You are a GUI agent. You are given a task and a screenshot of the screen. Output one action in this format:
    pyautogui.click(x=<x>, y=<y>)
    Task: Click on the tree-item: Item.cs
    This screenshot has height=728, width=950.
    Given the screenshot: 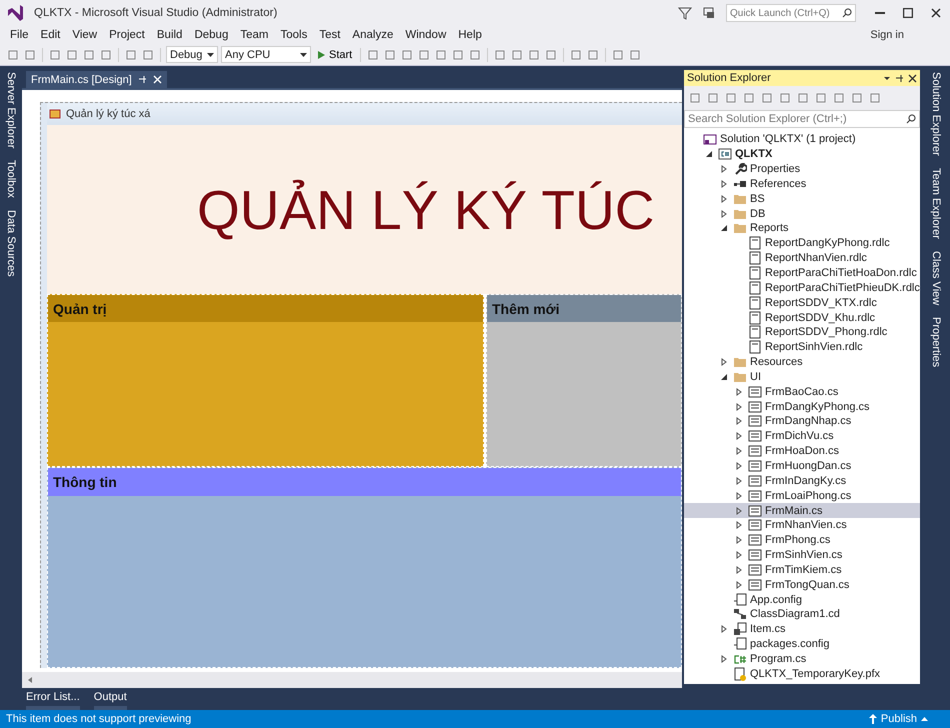 What is the action you would take?
    pyautogui.click(x=802, y=629)
    